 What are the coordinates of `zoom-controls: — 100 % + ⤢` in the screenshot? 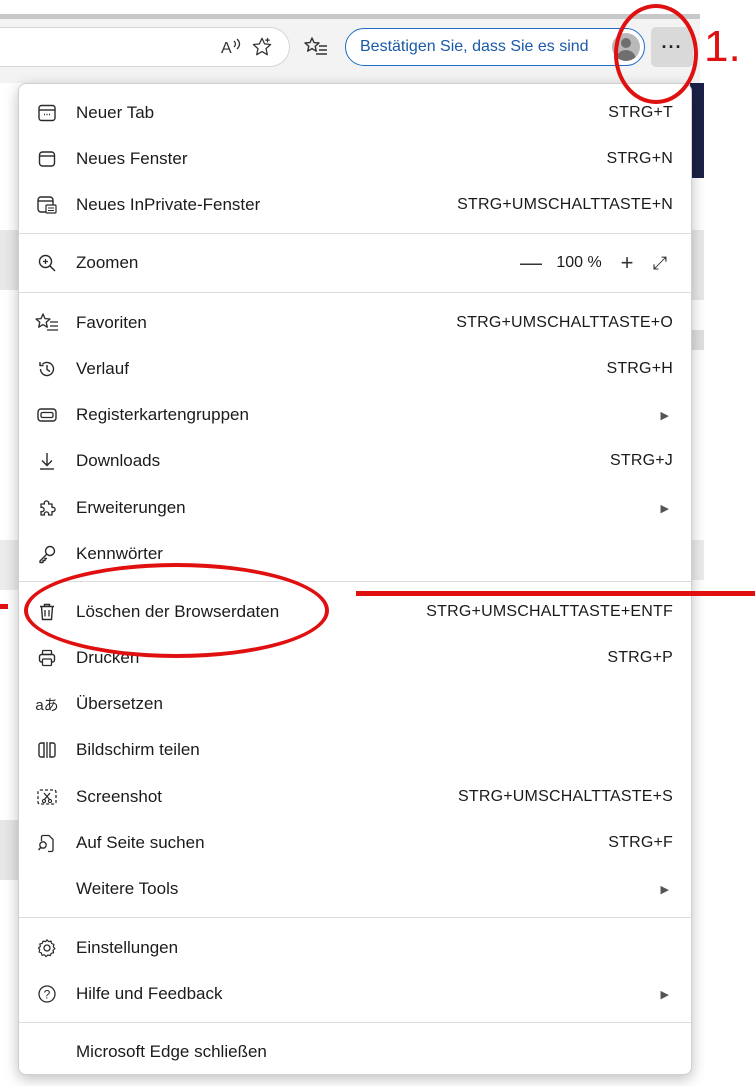 It's located at (596, 263).